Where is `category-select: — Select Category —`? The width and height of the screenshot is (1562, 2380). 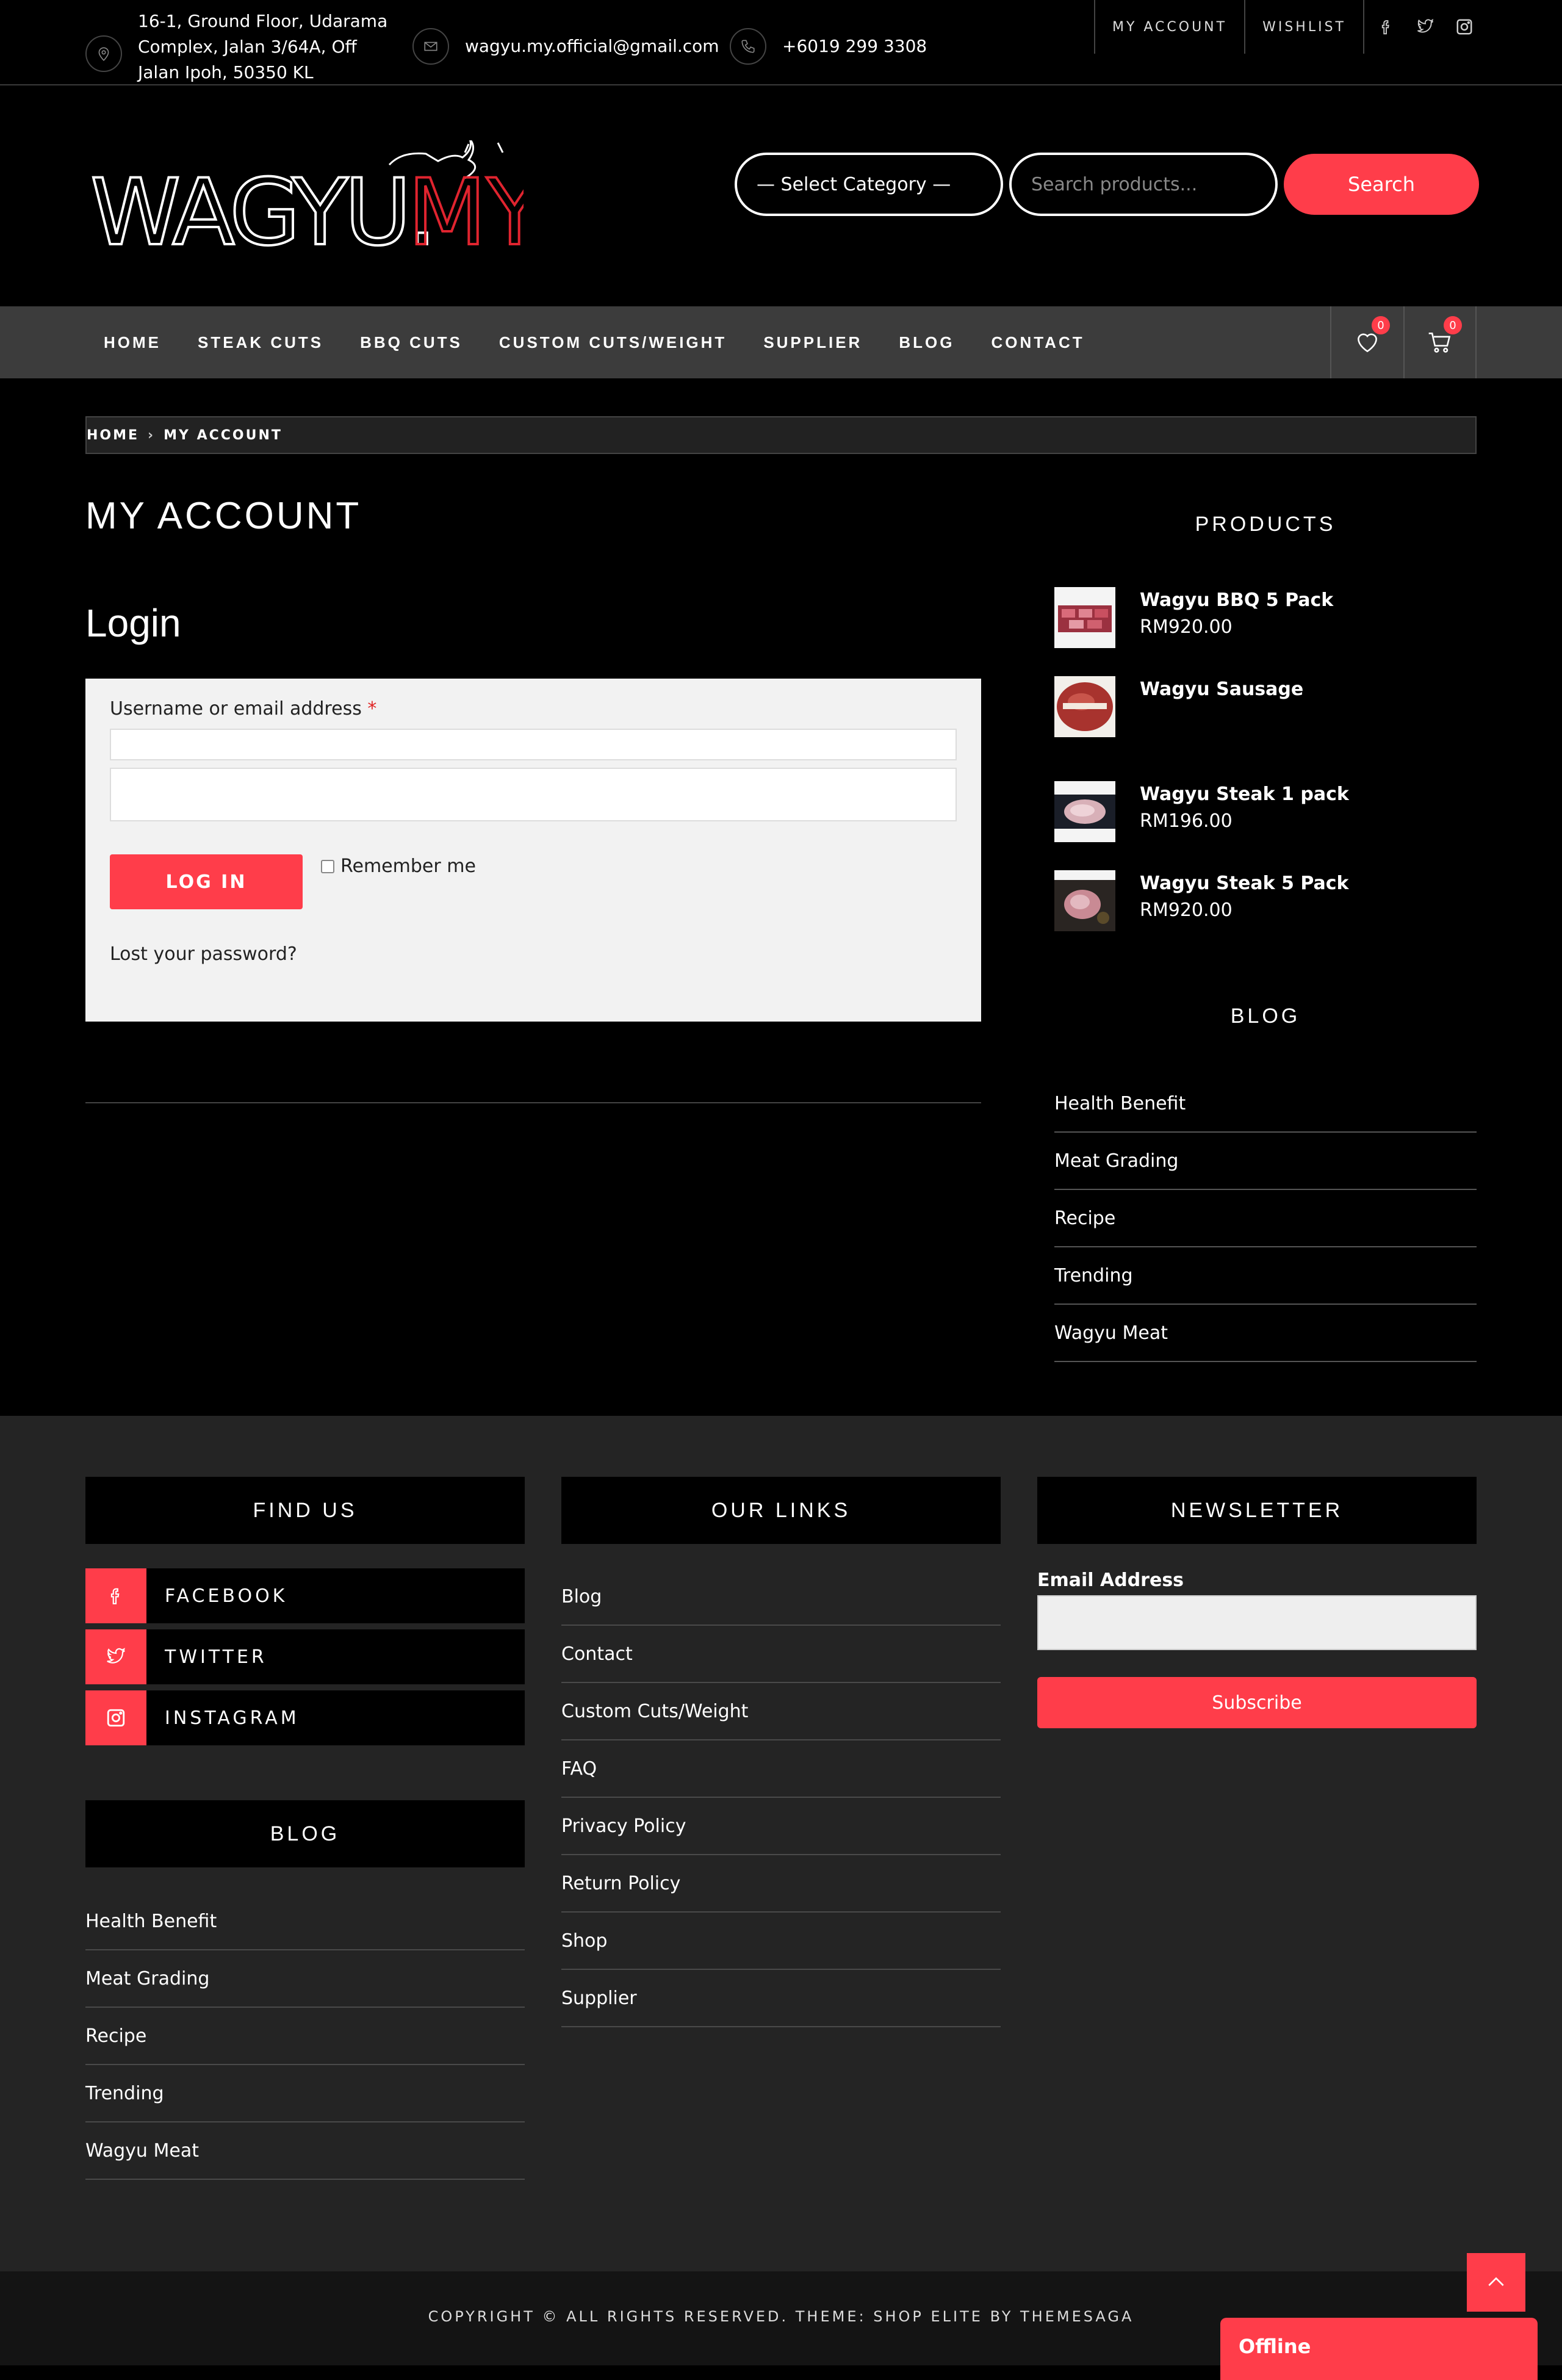
category-select: — Select Category — is located at coordinates (869, 185).